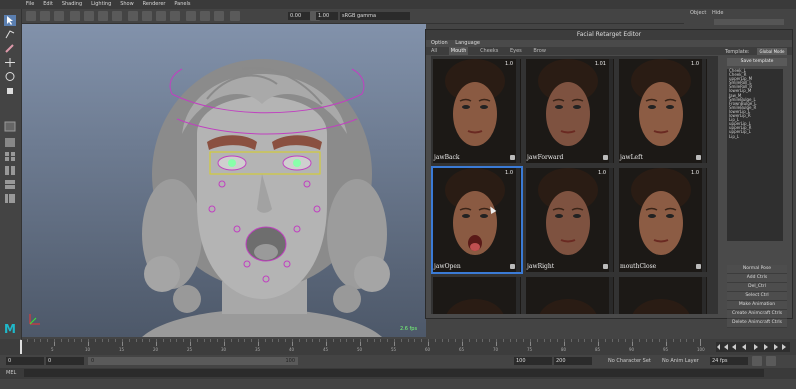 This screenshot has width=796, height=389. I want to click on add-ctrls-button: Add Ctrls, so click(757, 278).